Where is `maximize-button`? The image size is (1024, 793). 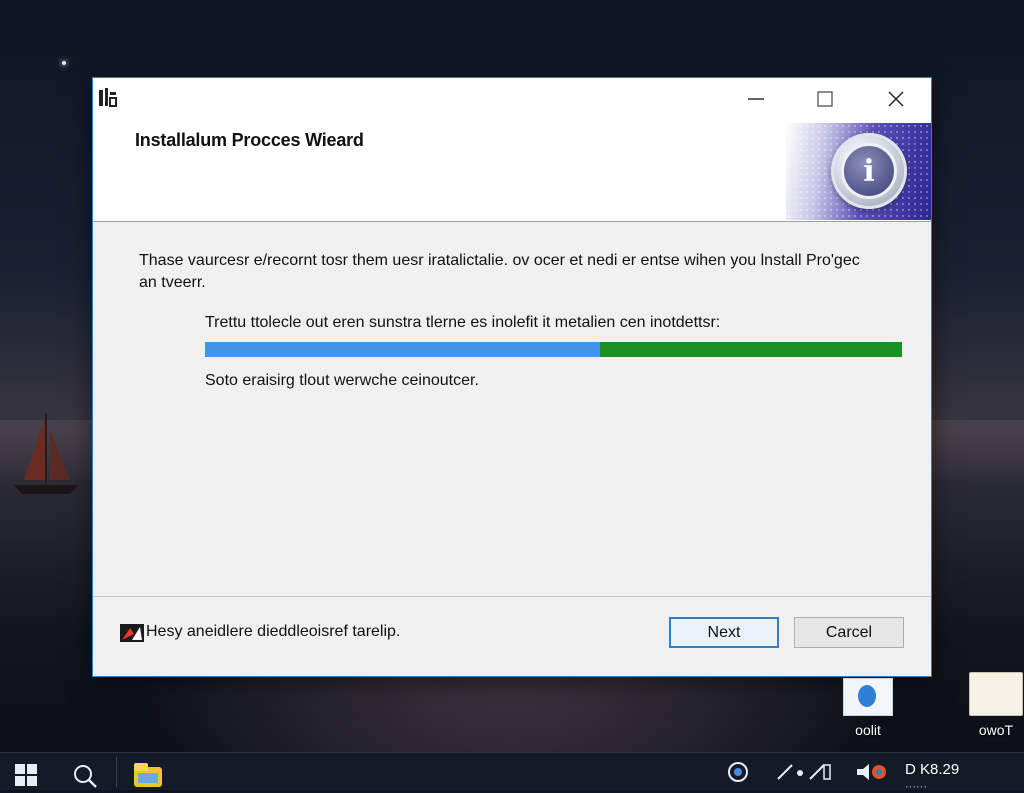 maximize-button is located at coordinates (825, 99).